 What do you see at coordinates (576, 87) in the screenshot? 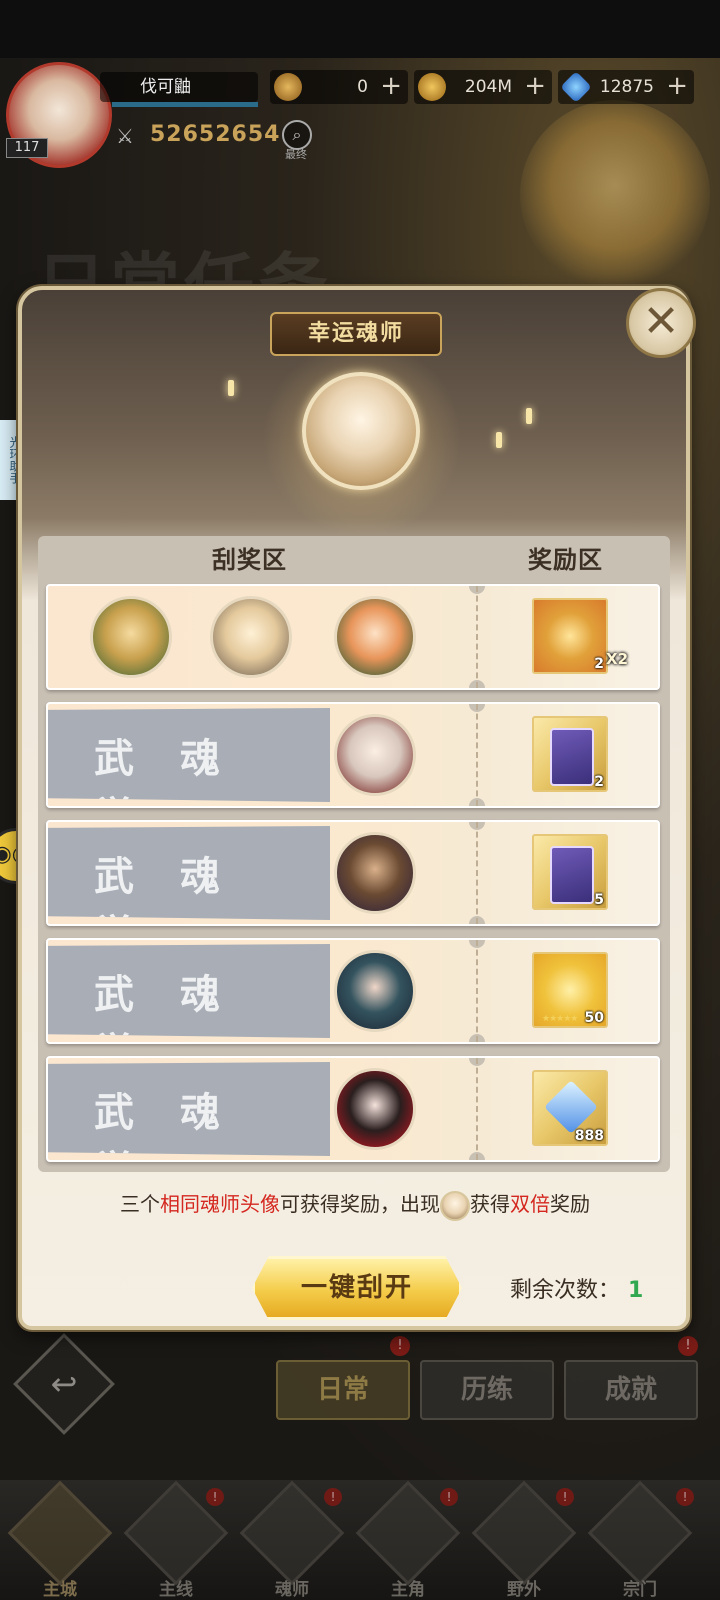
I see `diamond-icon` at bounding box center [576, 87].